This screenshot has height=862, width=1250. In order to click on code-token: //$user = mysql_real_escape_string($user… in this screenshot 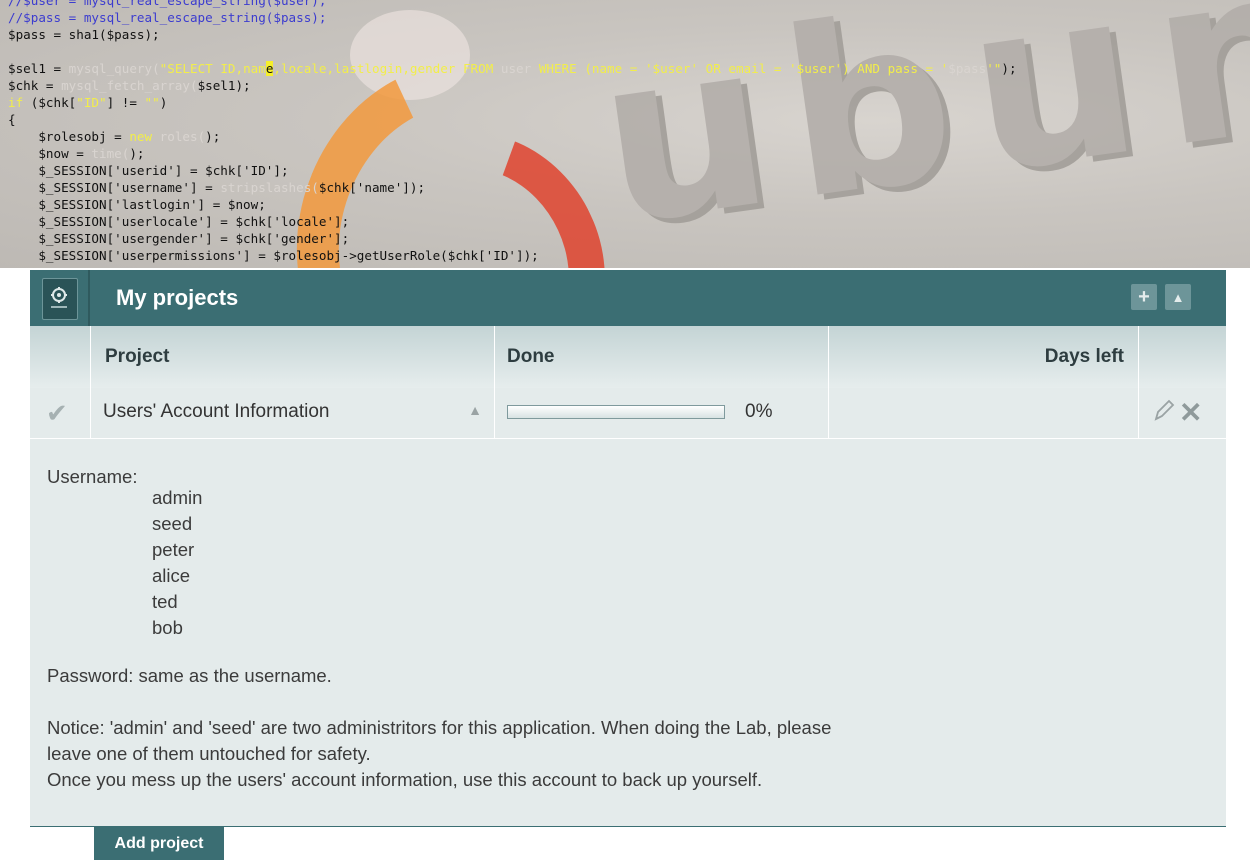, I will do `click(167, 4)`.